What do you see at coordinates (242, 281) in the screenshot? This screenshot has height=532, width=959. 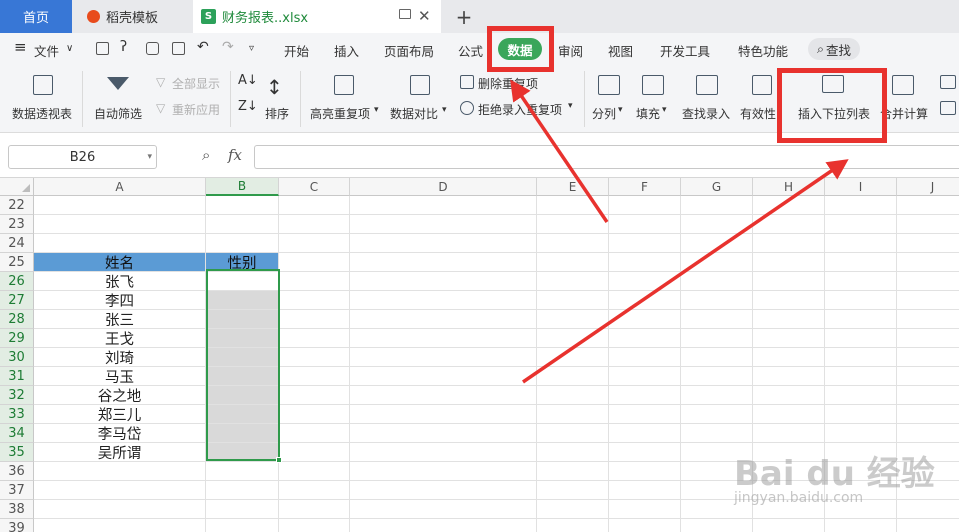 I see `active-cell` at bounding box center [242, 281].